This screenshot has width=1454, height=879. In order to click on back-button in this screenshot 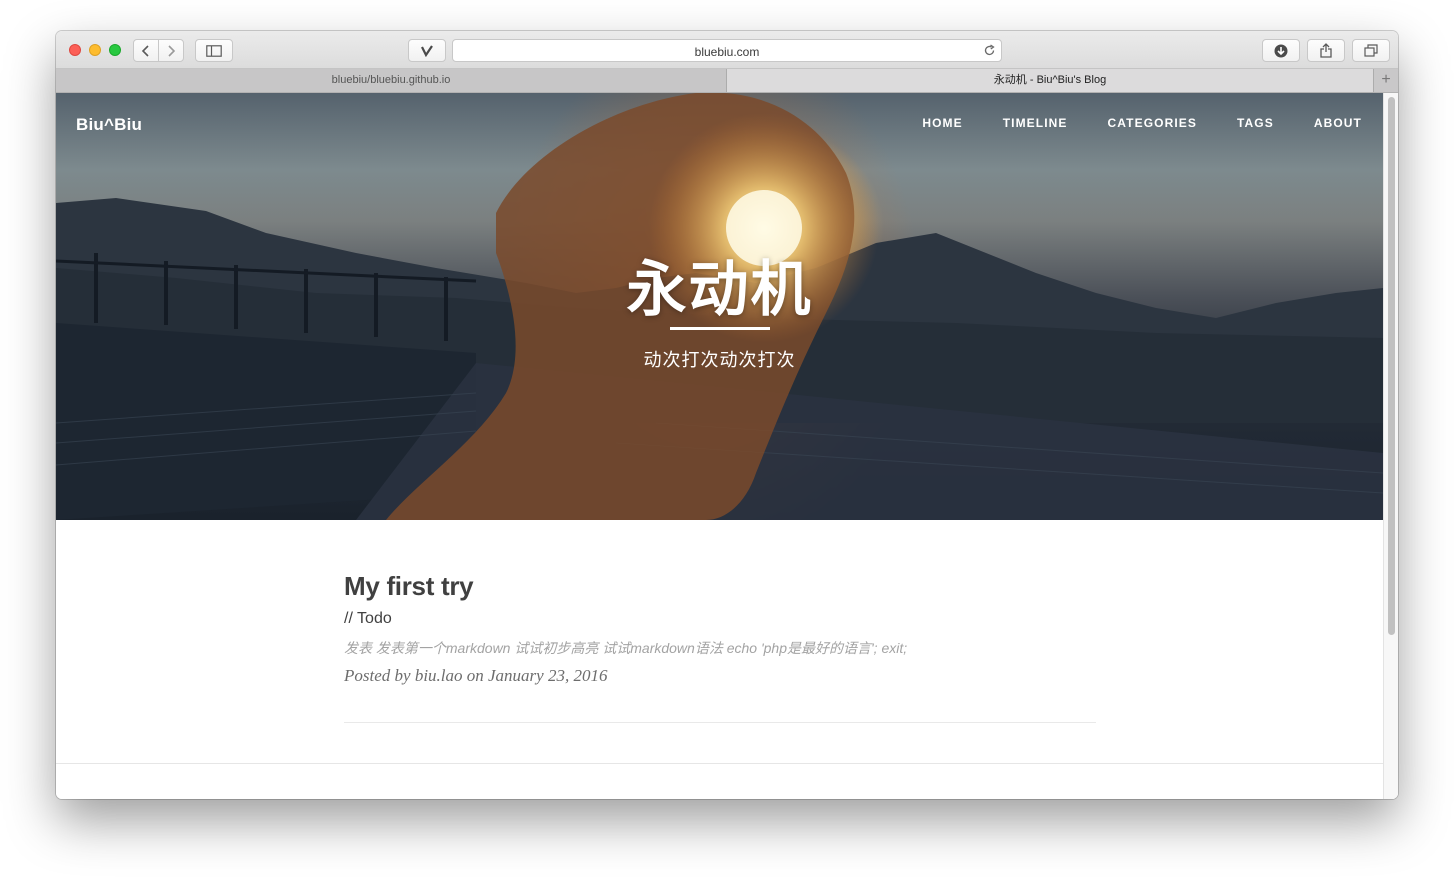, I will do `click(146, 50)`.